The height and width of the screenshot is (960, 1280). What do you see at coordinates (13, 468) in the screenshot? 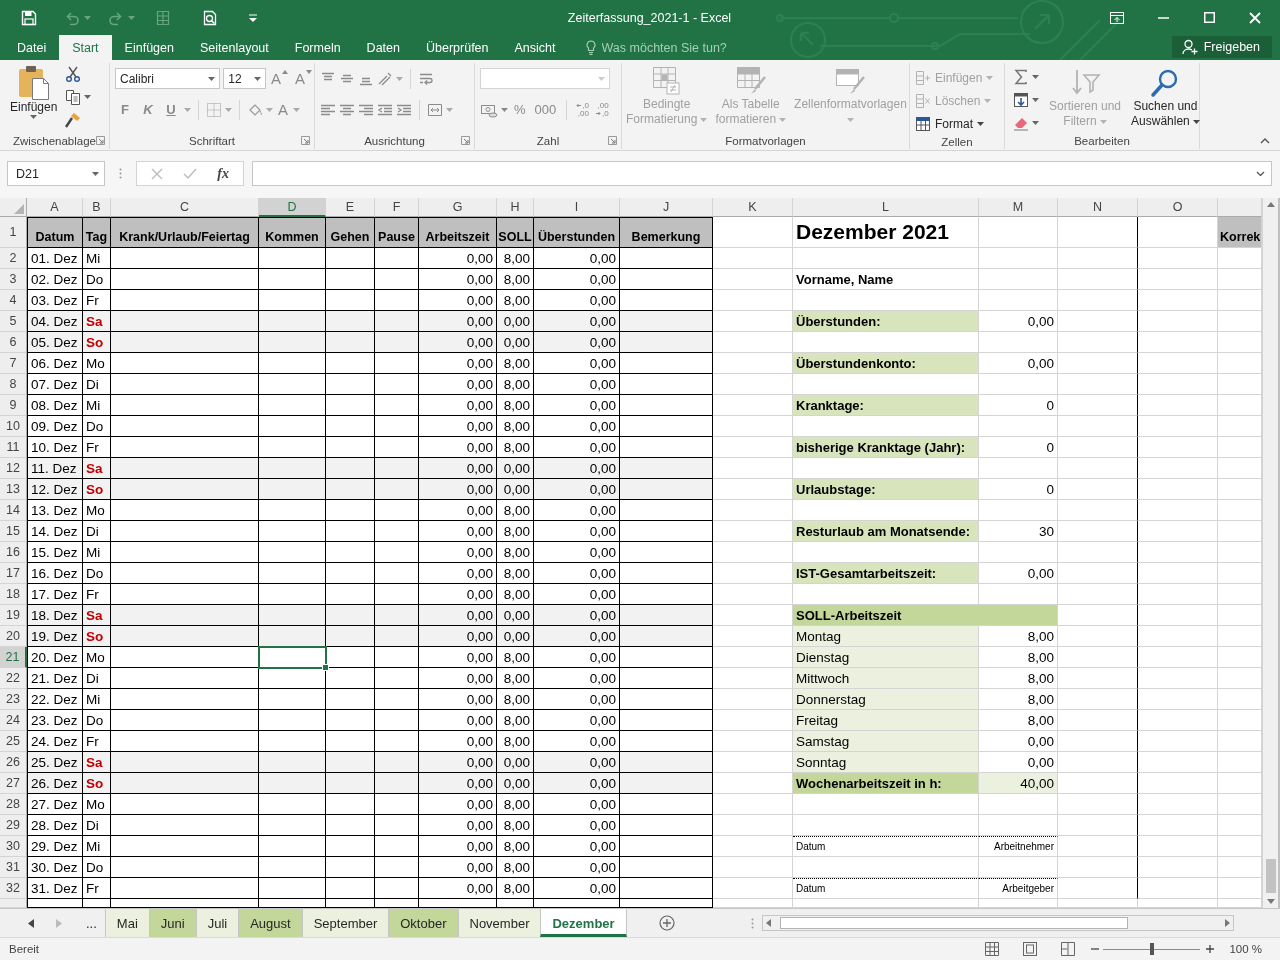
I see `row-header: 12` at bounding box center [13, 468].